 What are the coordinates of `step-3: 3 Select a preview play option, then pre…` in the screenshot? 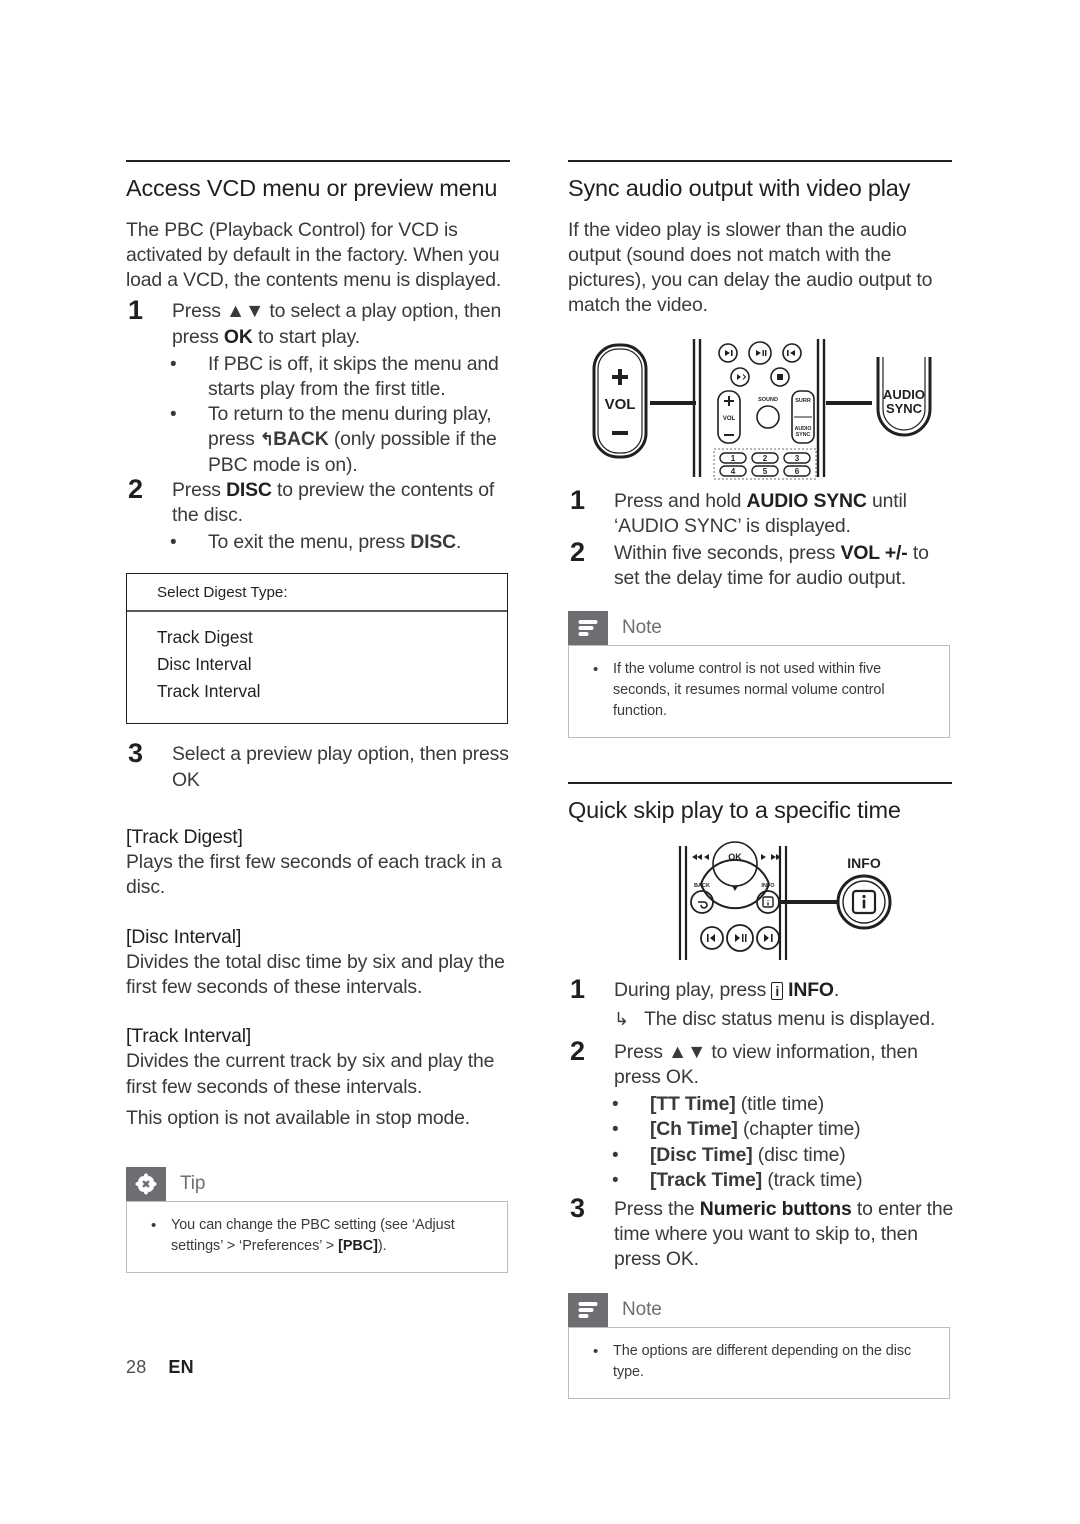 It's located at (320, 765).